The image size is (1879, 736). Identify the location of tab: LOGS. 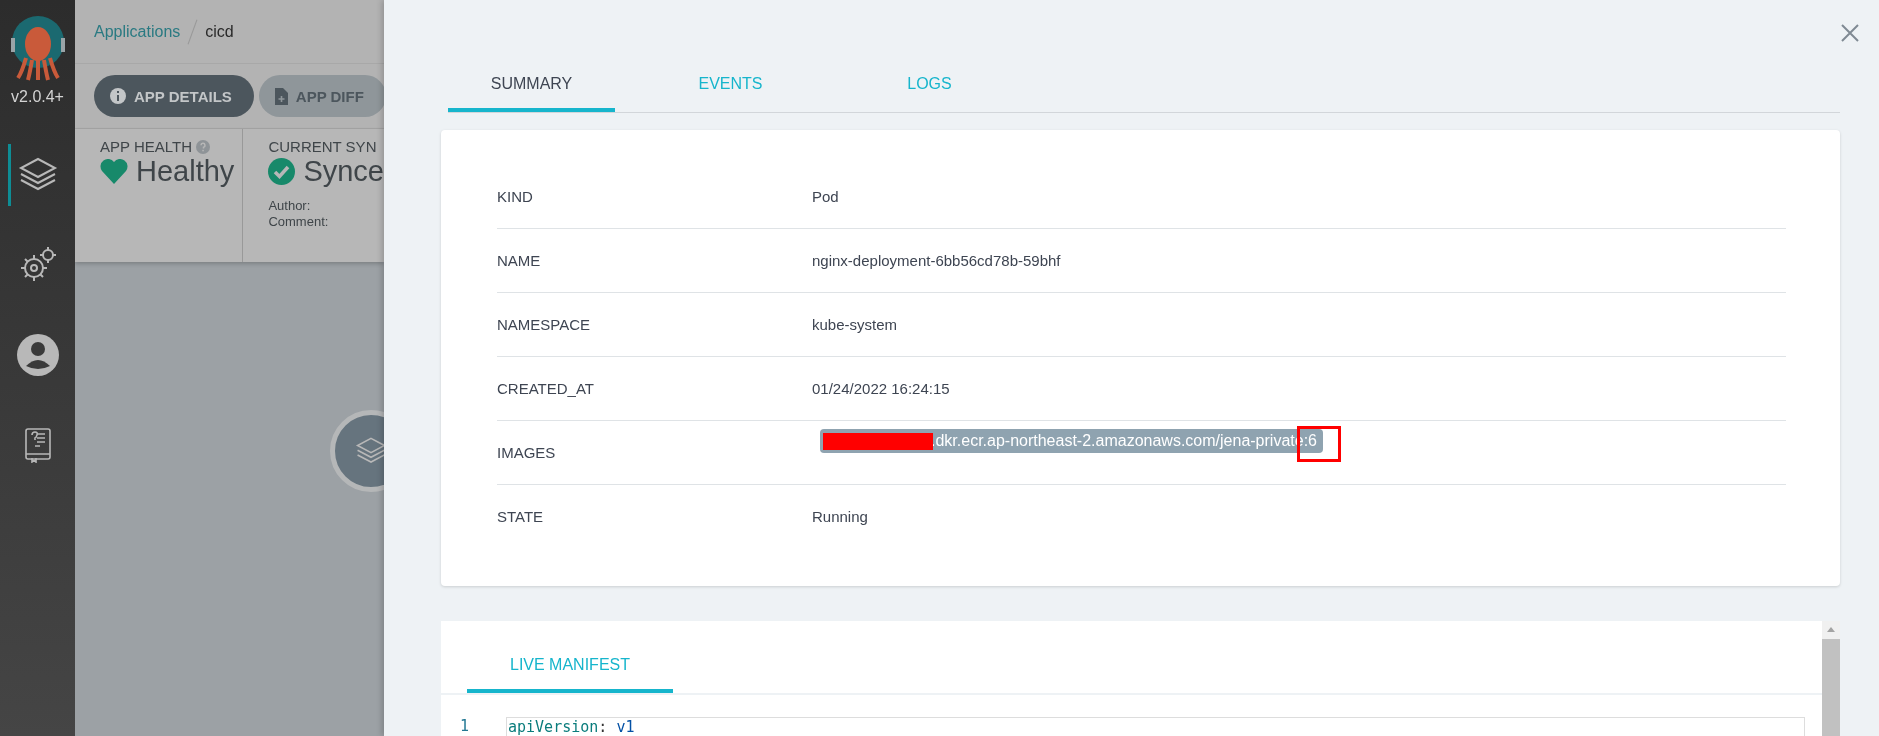
(929, 86).